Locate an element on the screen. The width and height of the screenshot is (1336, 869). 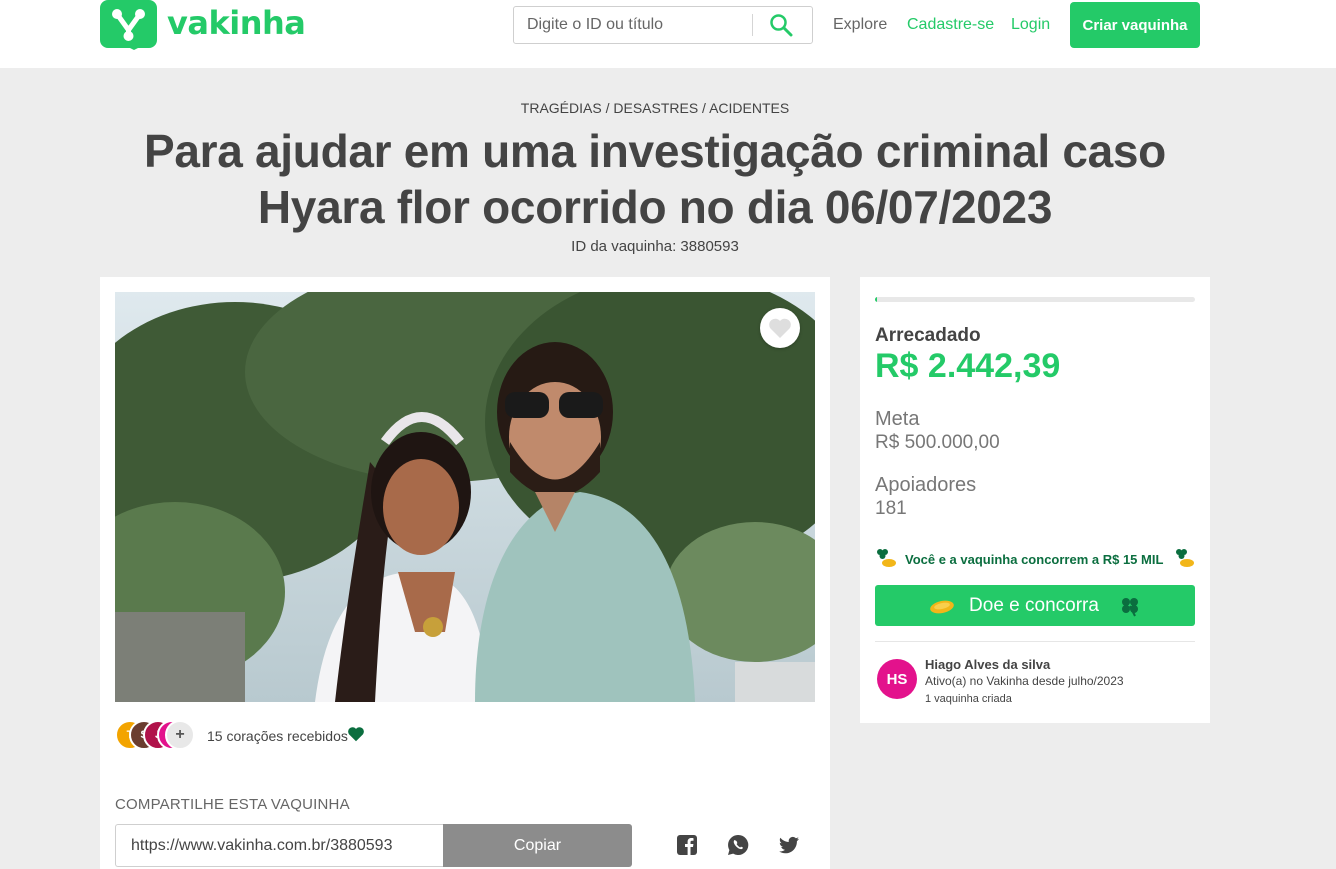
goal-label: Meta is located at coordinates (897, 419).